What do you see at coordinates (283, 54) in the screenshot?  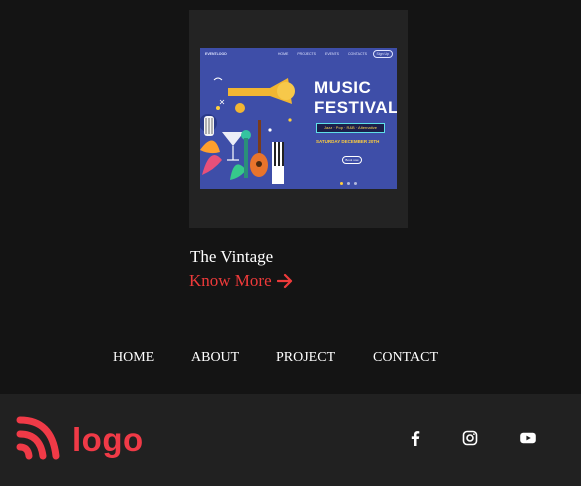 I see `poster-nav-link: HOME` at bounding box center [283, 54].